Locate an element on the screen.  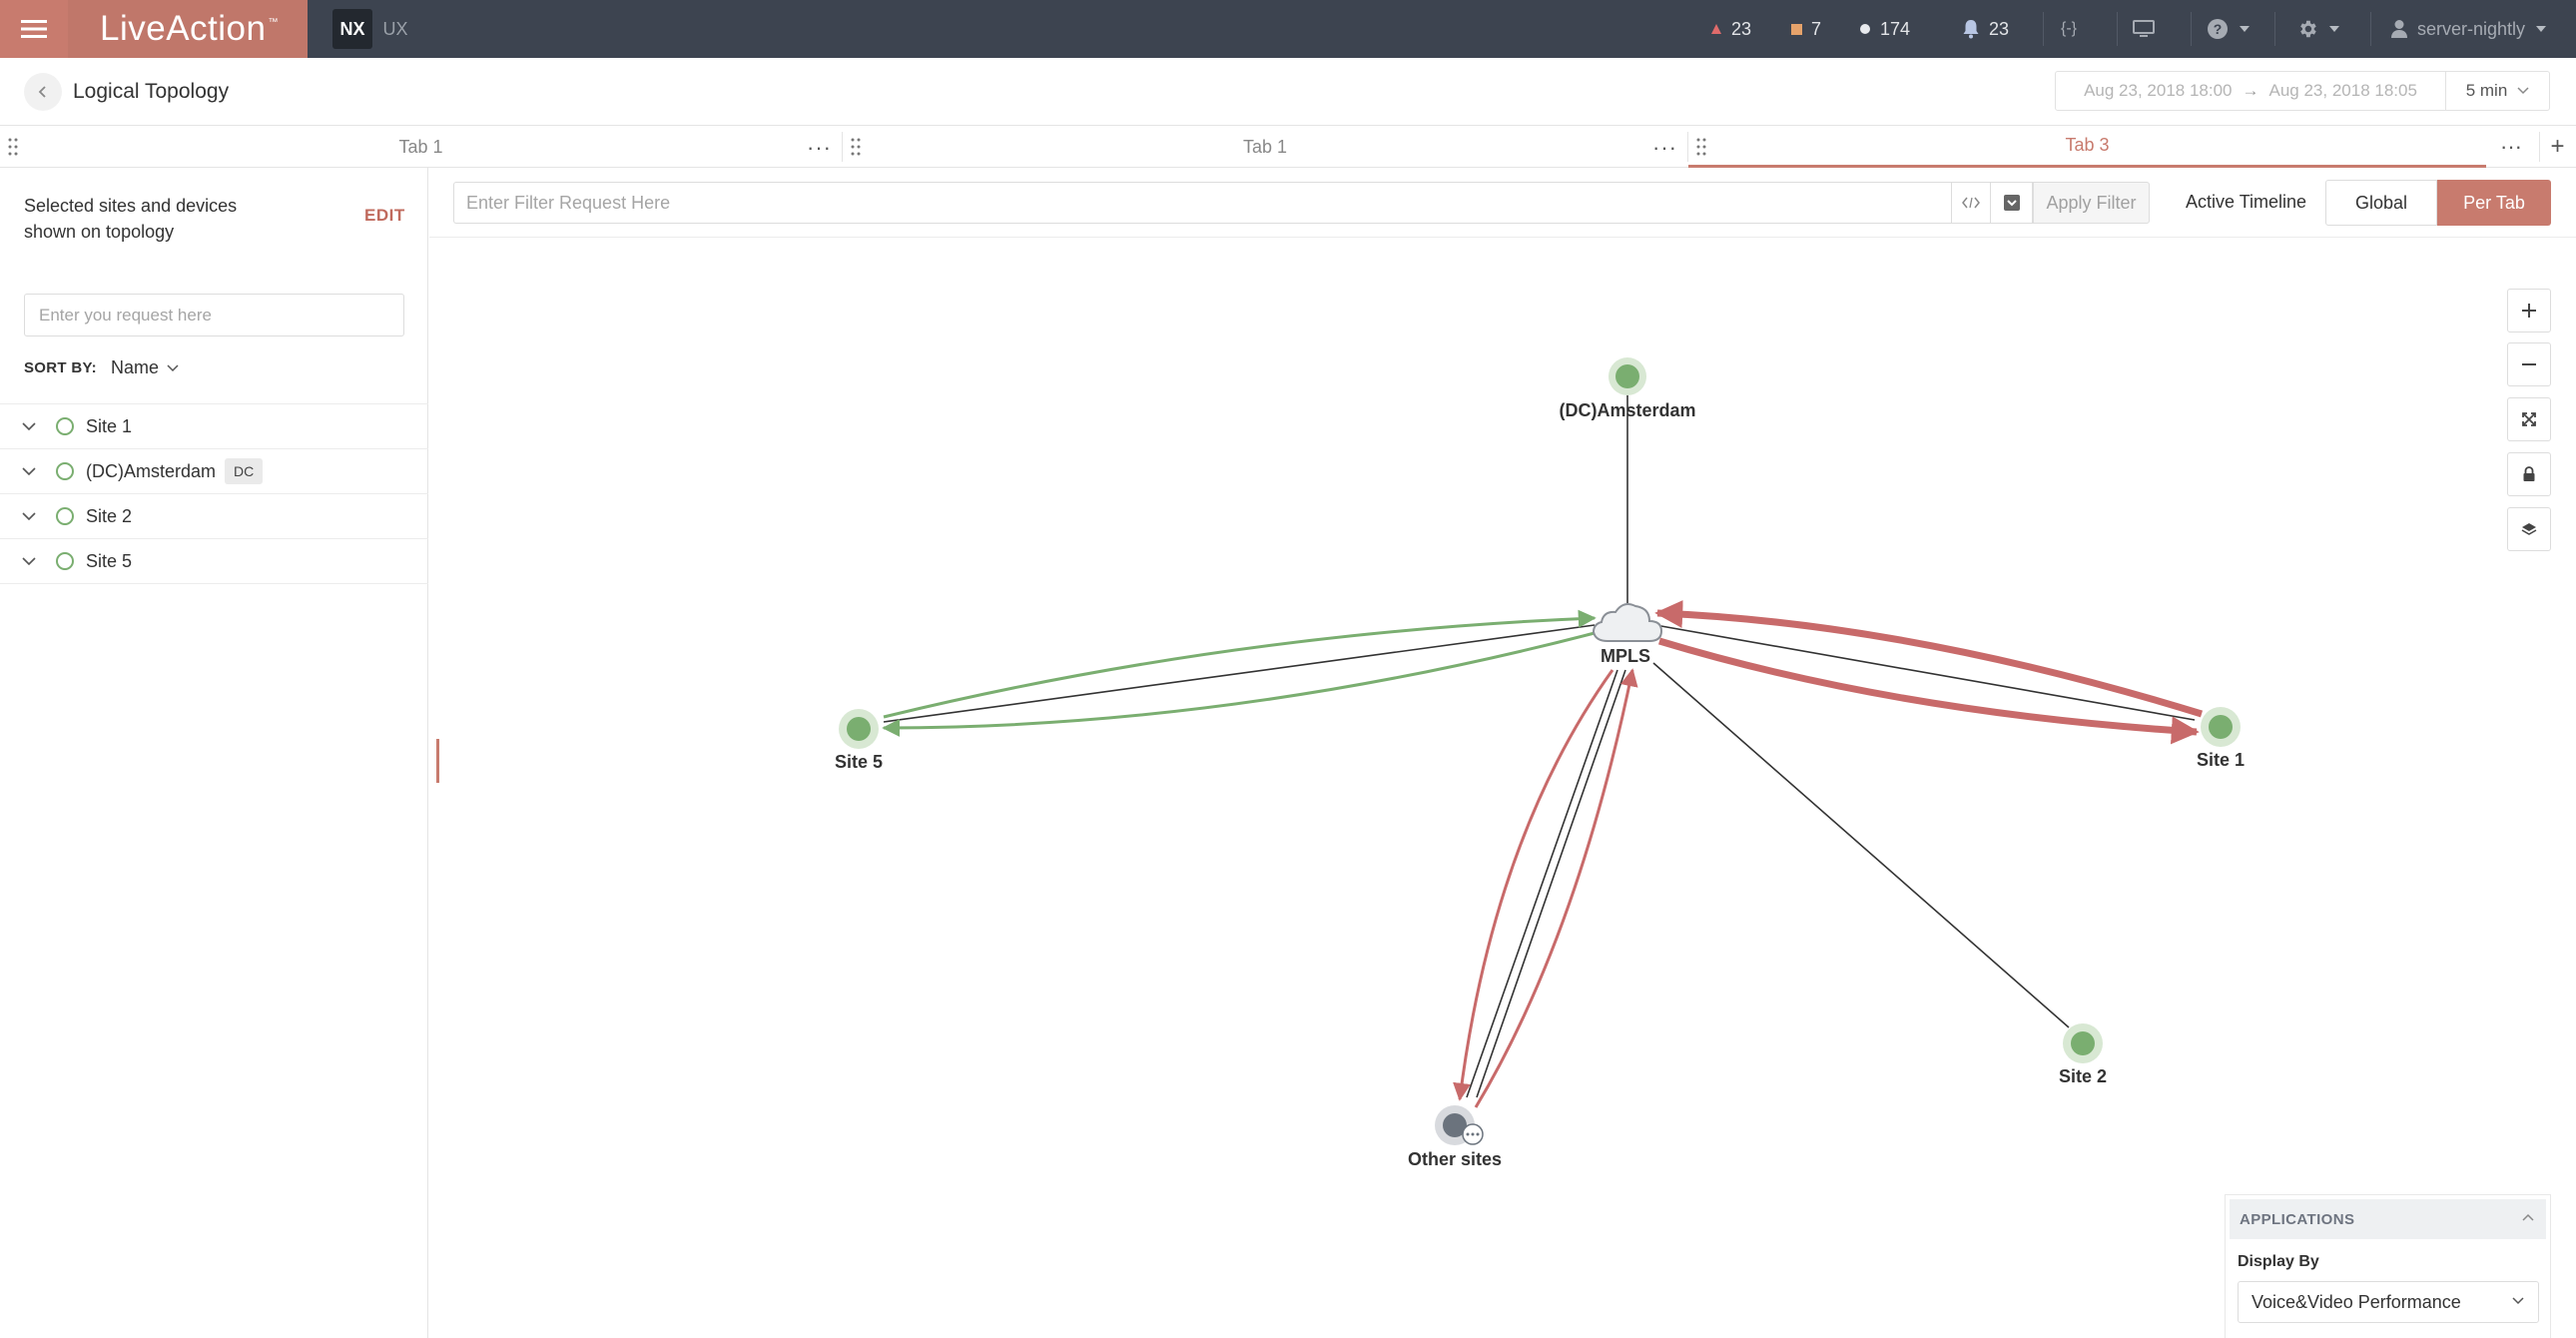
status-ring-icon is located at coordinates (65, 561).